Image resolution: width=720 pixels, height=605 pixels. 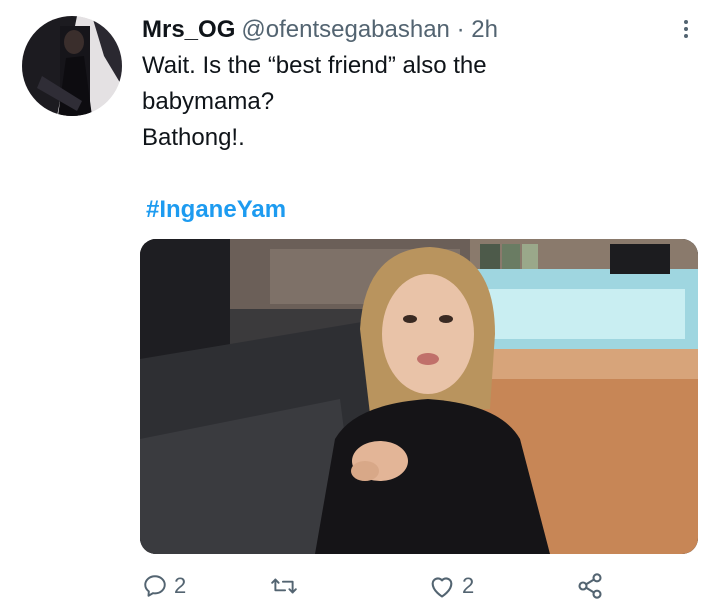 I want to click on display-name: Mrs_OG, so click(x=188, y=29).